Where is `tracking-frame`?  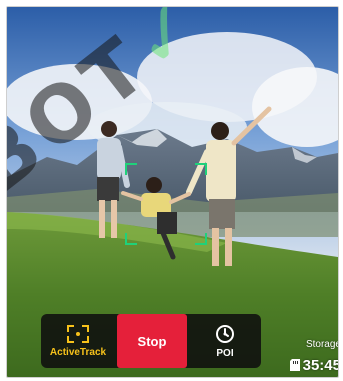 tracking-frame is located at coordinates (166, 204).